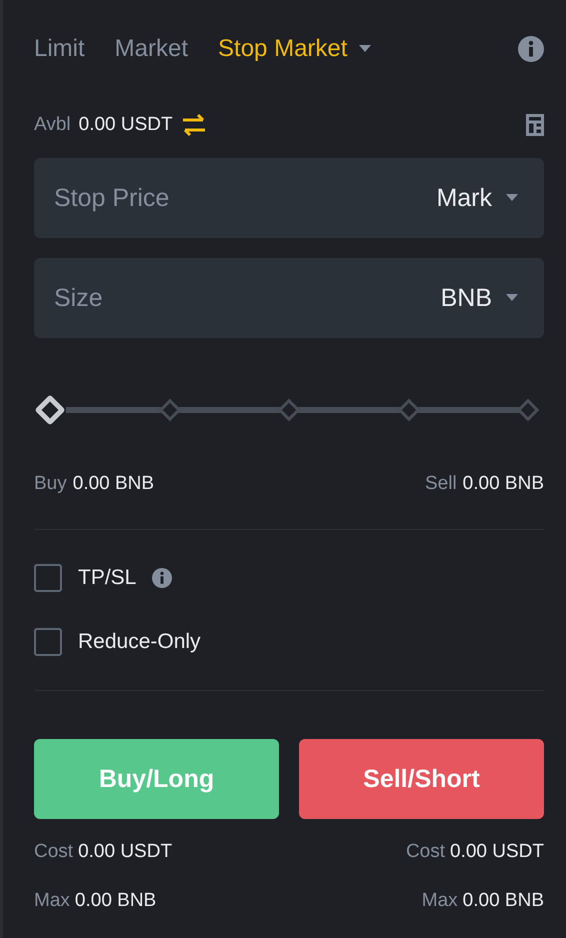  Describe the element at coordinates (50, 484) in the screenshot. I see `amount-label: Buy` at that location.